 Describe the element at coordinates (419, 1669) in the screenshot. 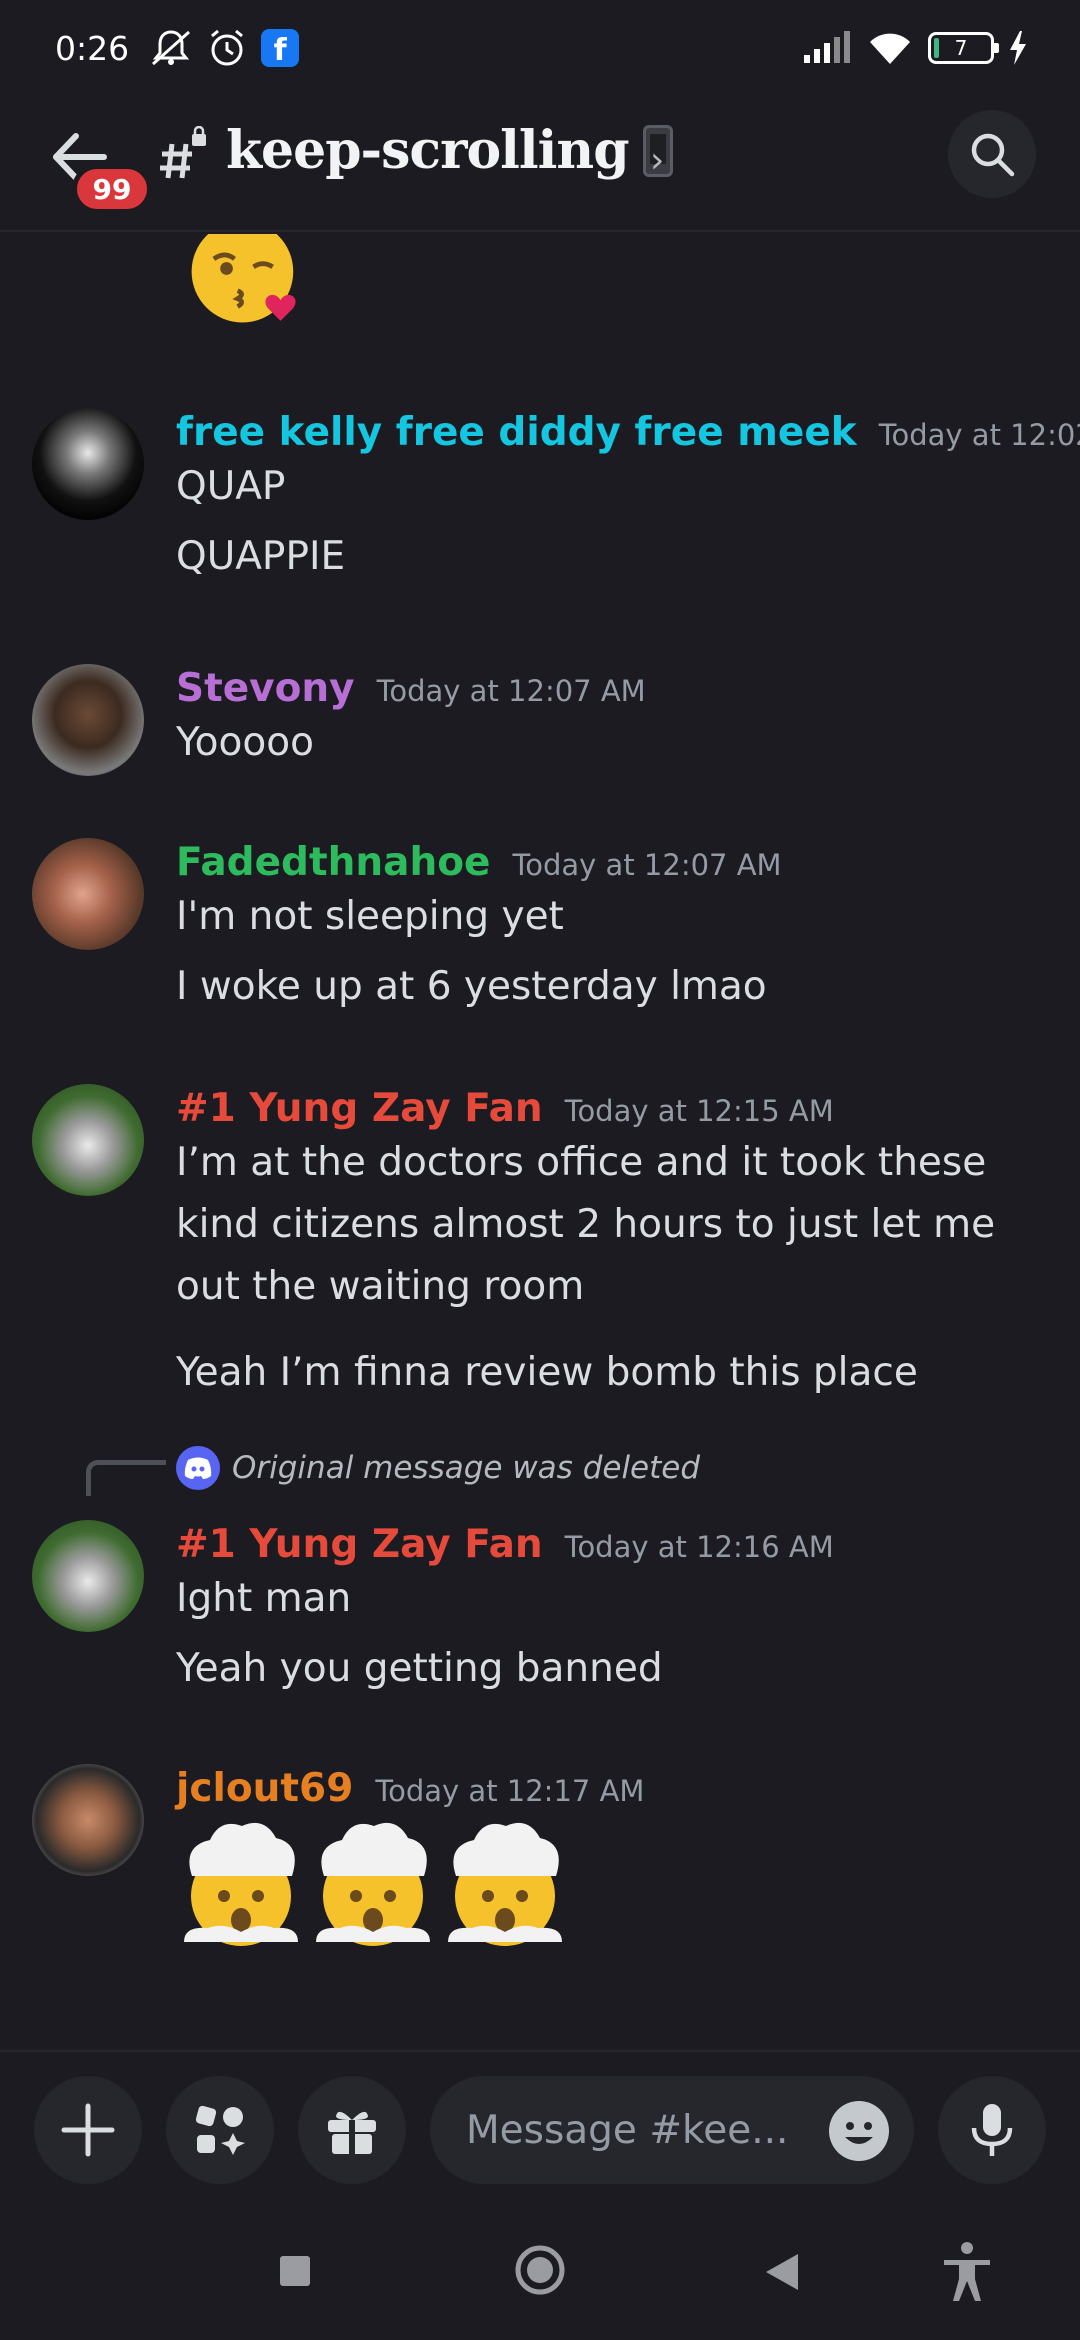

I see `message-text: Yeah you getting banned` at that location.